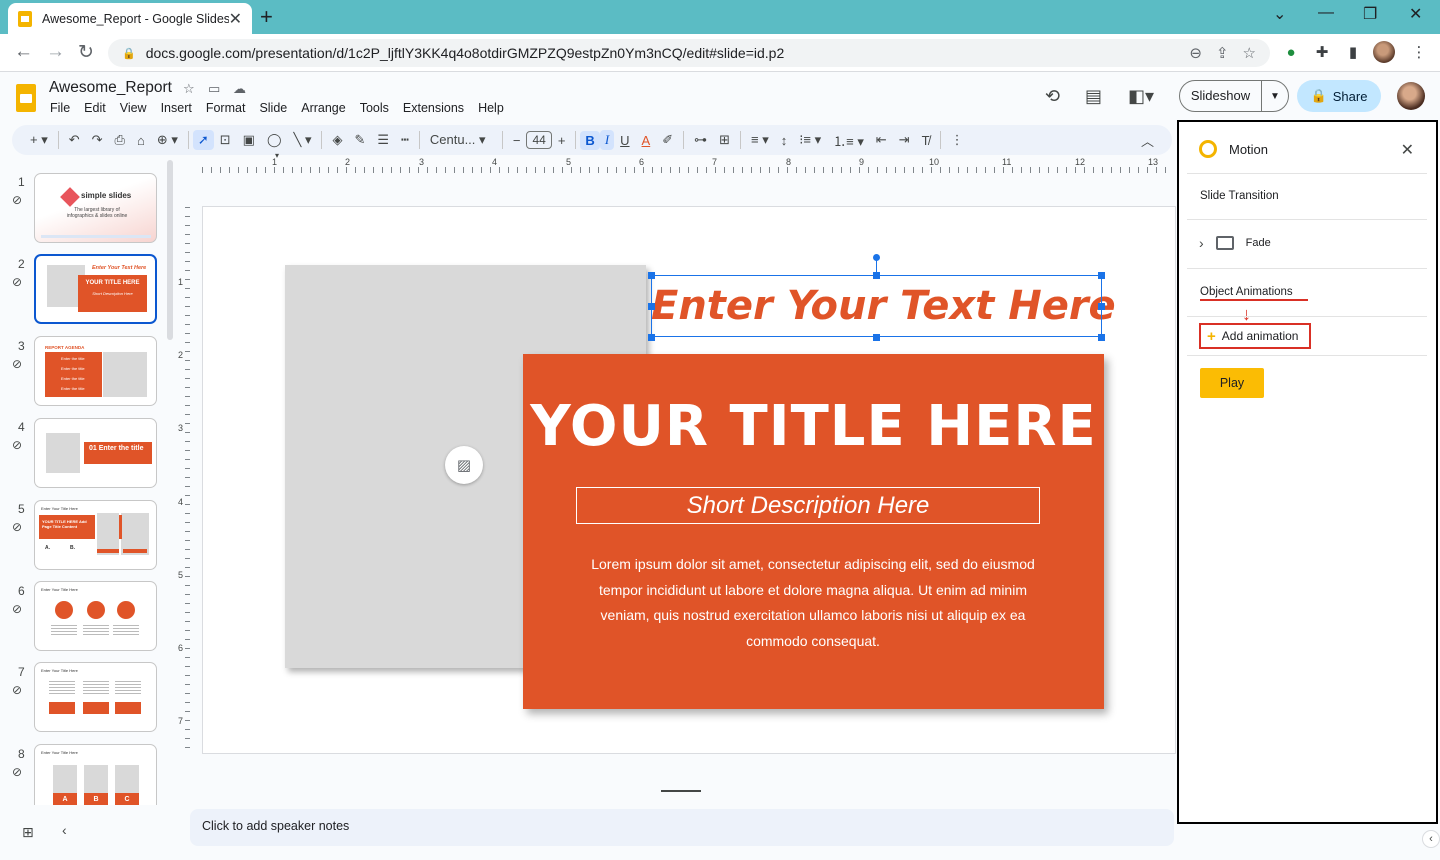  I want to click on meet-camera-icon: ◧▾, so click(1141, 96).